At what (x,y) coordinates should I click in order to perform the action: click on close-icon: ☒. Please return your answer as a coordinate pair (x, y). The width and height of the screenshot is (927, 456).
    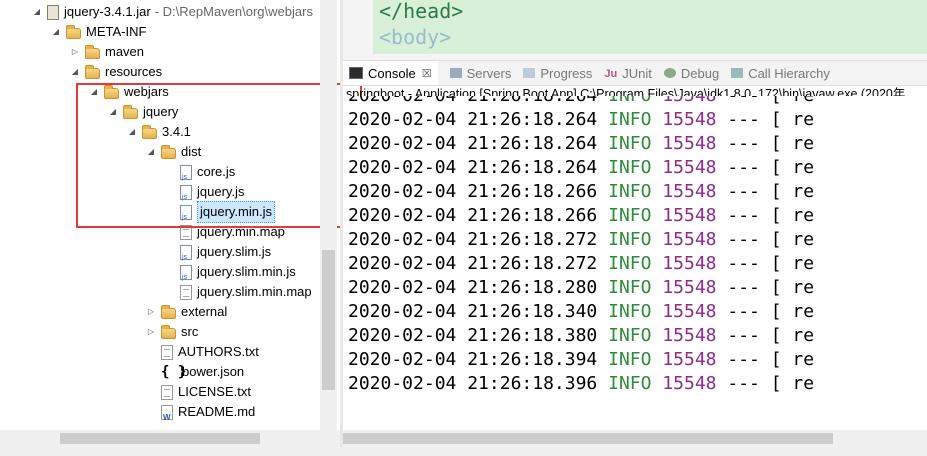
    Looking at the image, I should click on (427, 73).